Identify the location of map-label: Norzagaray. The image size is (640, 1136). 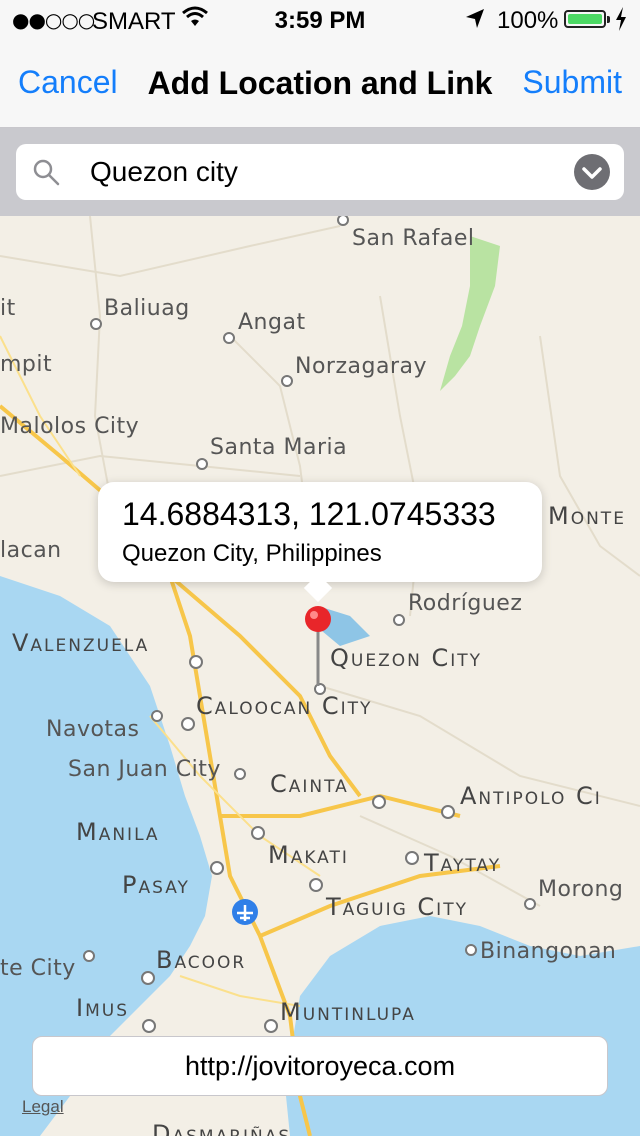
(361, 366).